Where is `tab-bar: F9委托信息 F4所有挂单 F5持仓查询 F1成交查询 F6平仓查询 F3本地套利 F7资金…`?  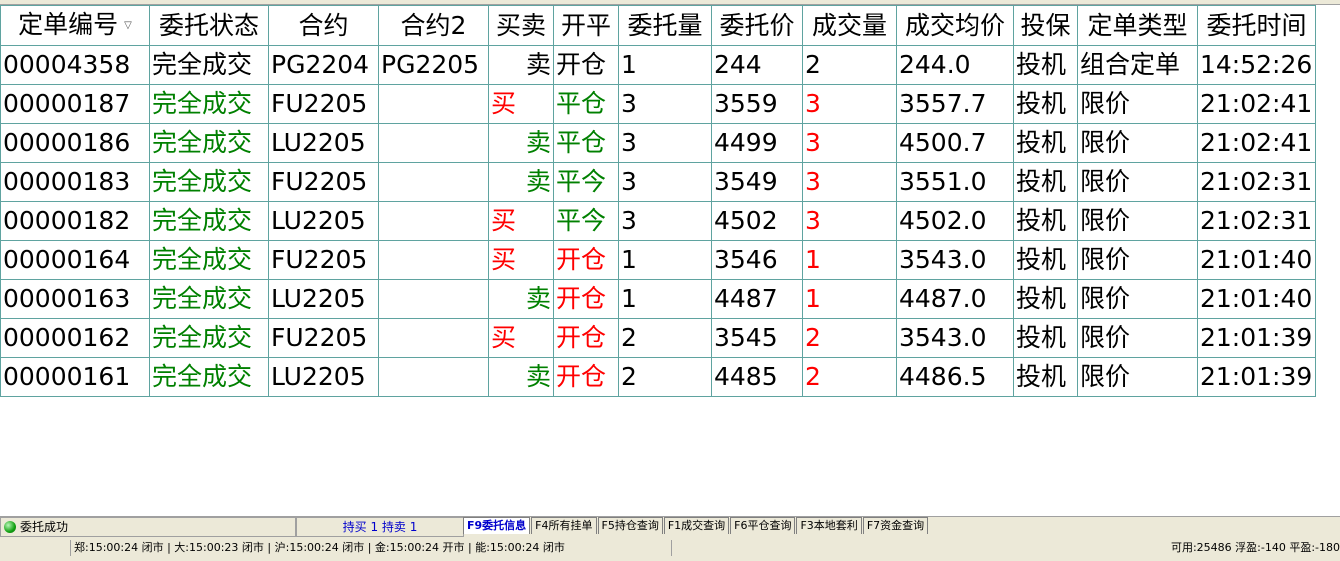 tab-bar: F9委托信息 F4所有挂单 F5持仓查询 F1成交查询 F6平仓查询 F3本地套利 F7资金… is located at coordinates (696, 526).